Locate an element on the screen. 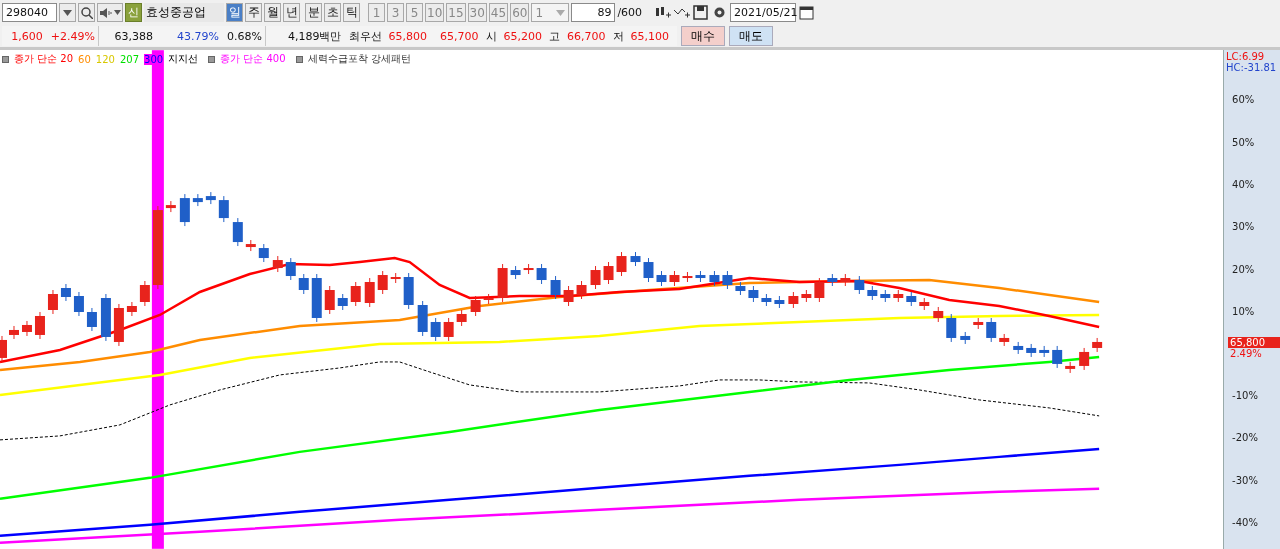  sell-button: 매도 is located at coordinates (751, 36).